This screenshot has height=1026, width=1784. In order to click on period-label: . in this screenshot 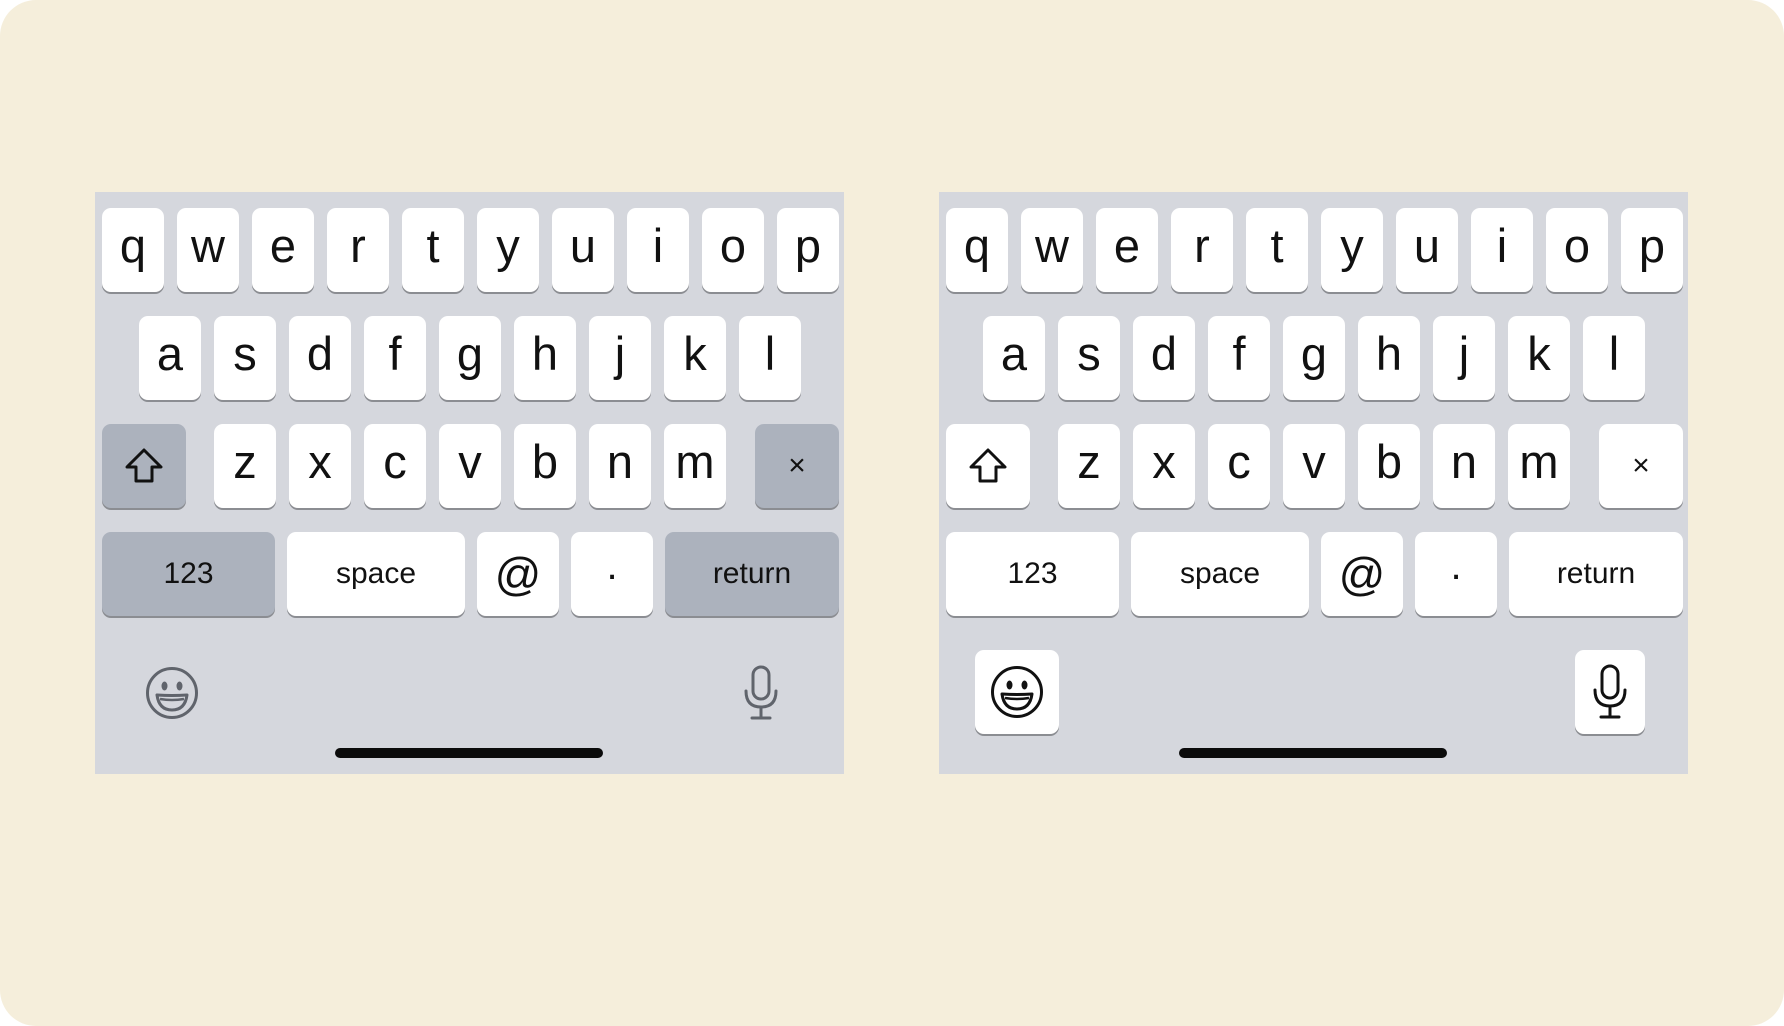, I will do `click(1456, 566)`.